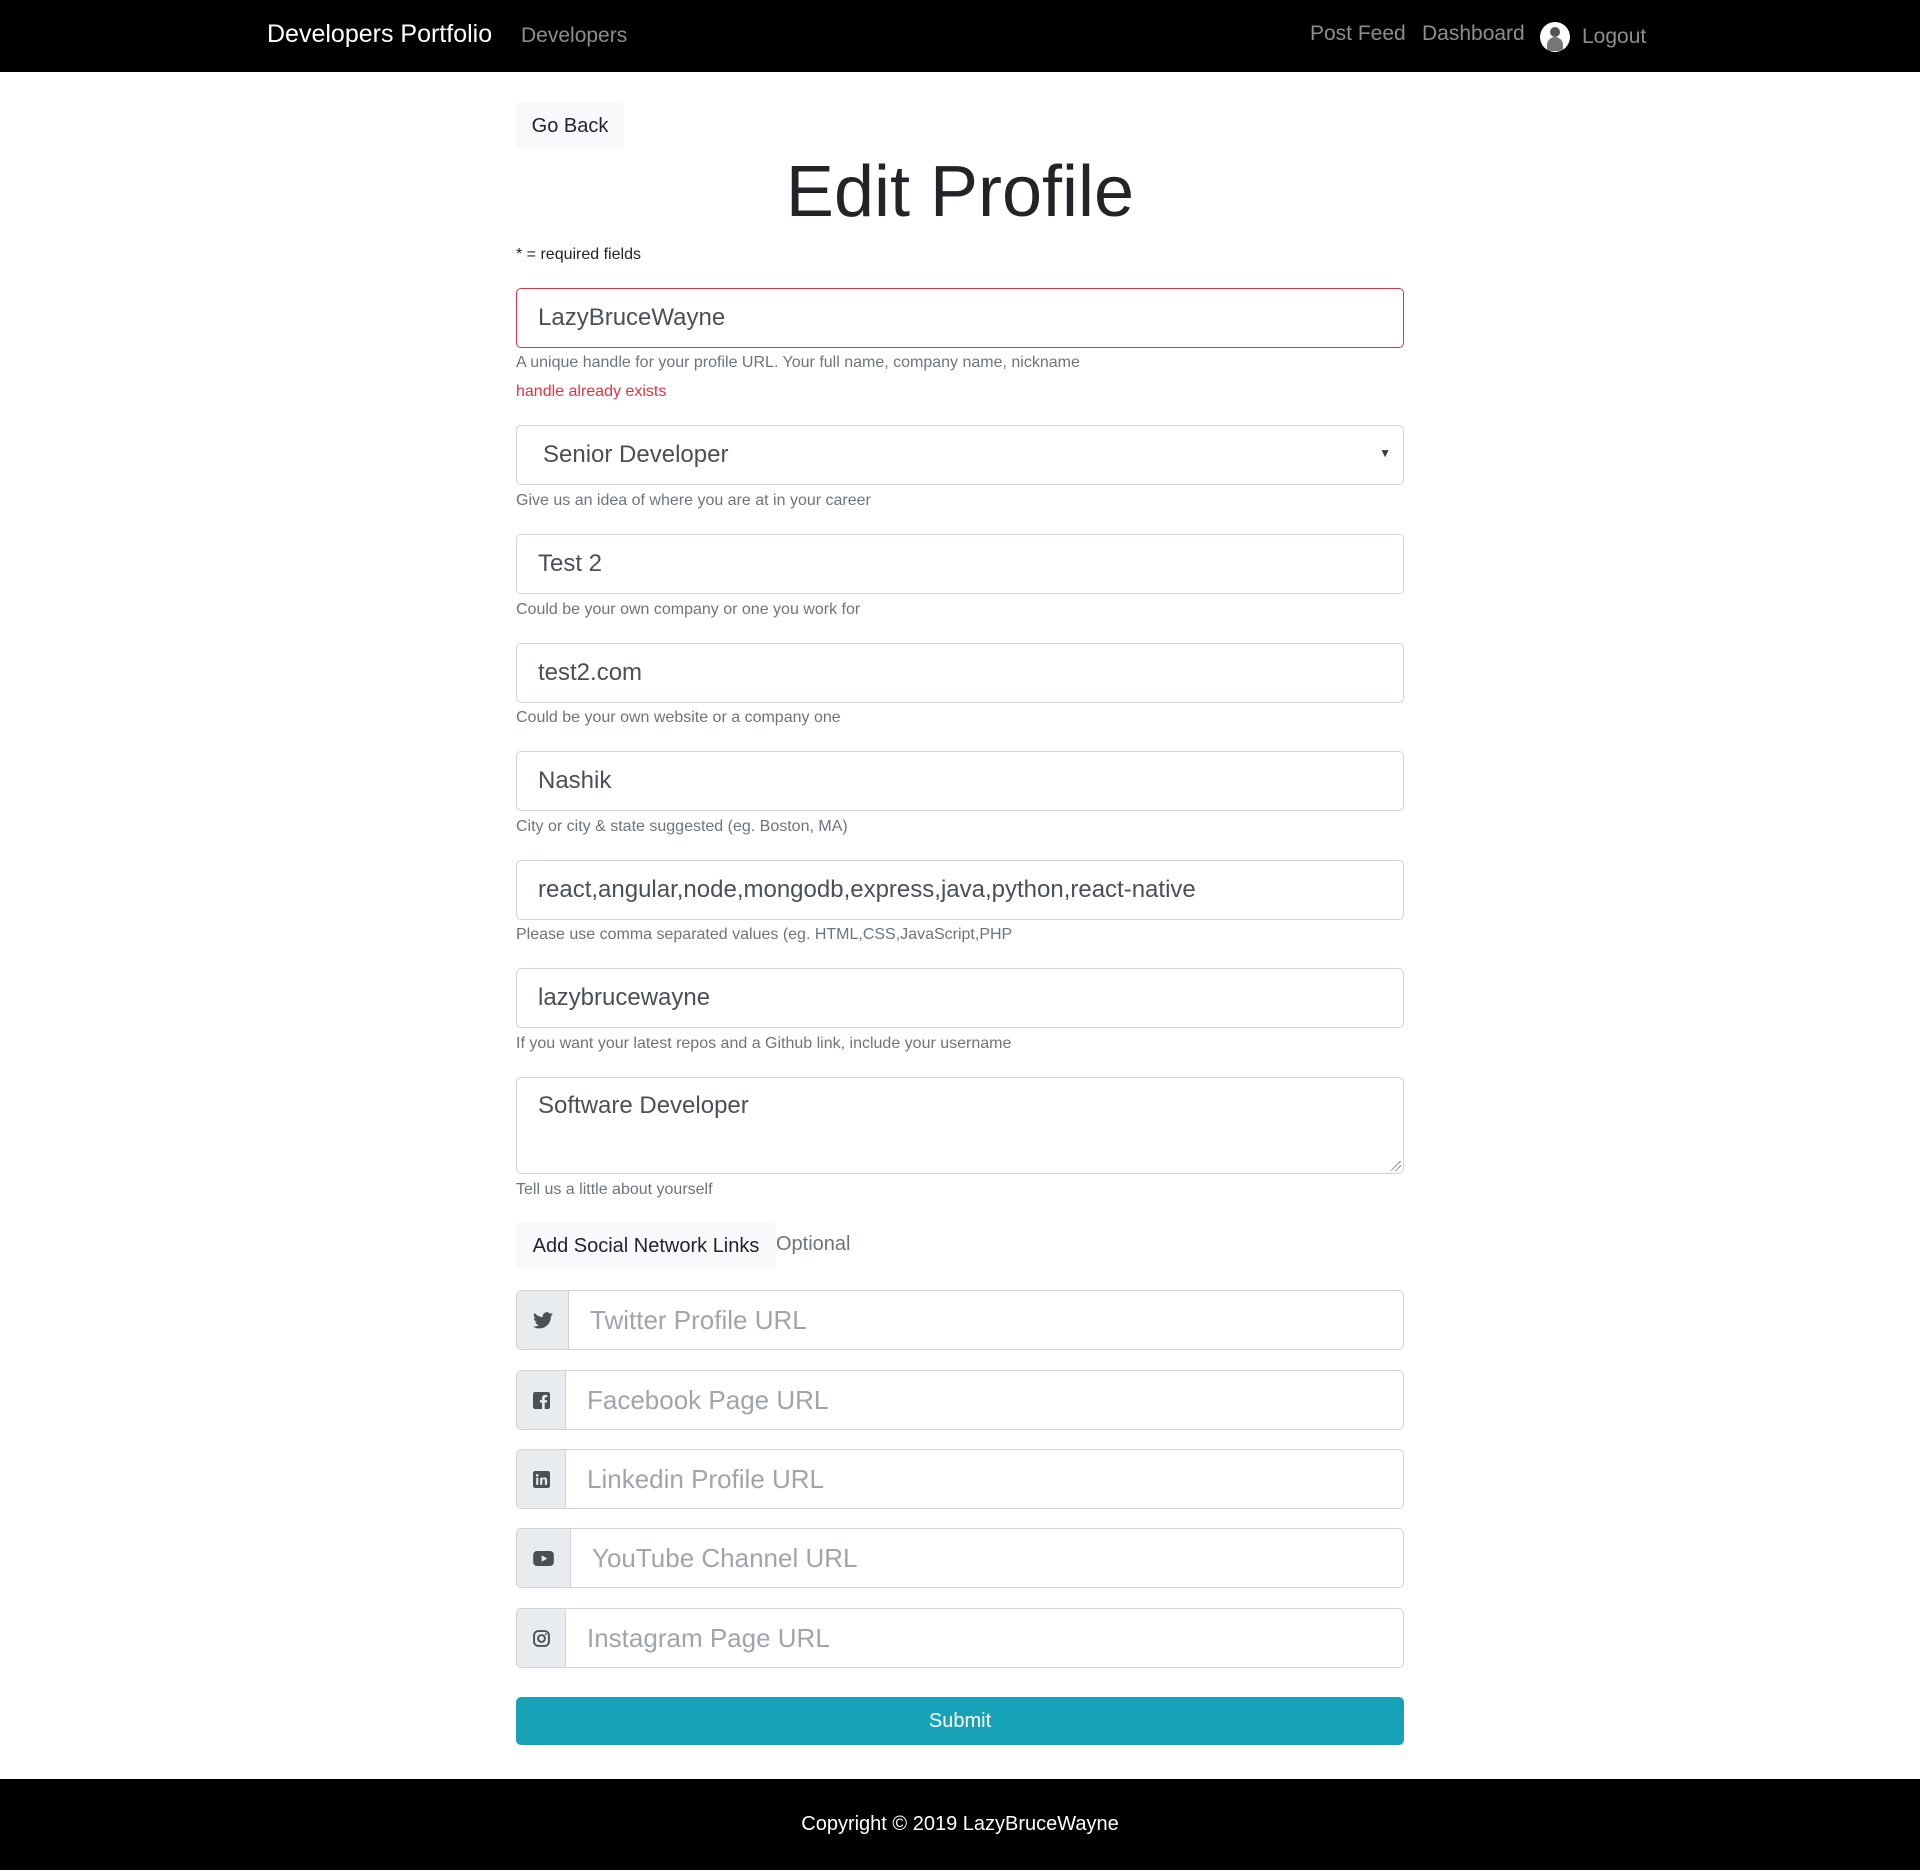 Image resolution: width=1920 pixels, height=1870 pixels. What do you see at coordinates (624, 997) in the screenshot?
I see `github-value: lazybrucewayne` at bounding box center [624, 997].